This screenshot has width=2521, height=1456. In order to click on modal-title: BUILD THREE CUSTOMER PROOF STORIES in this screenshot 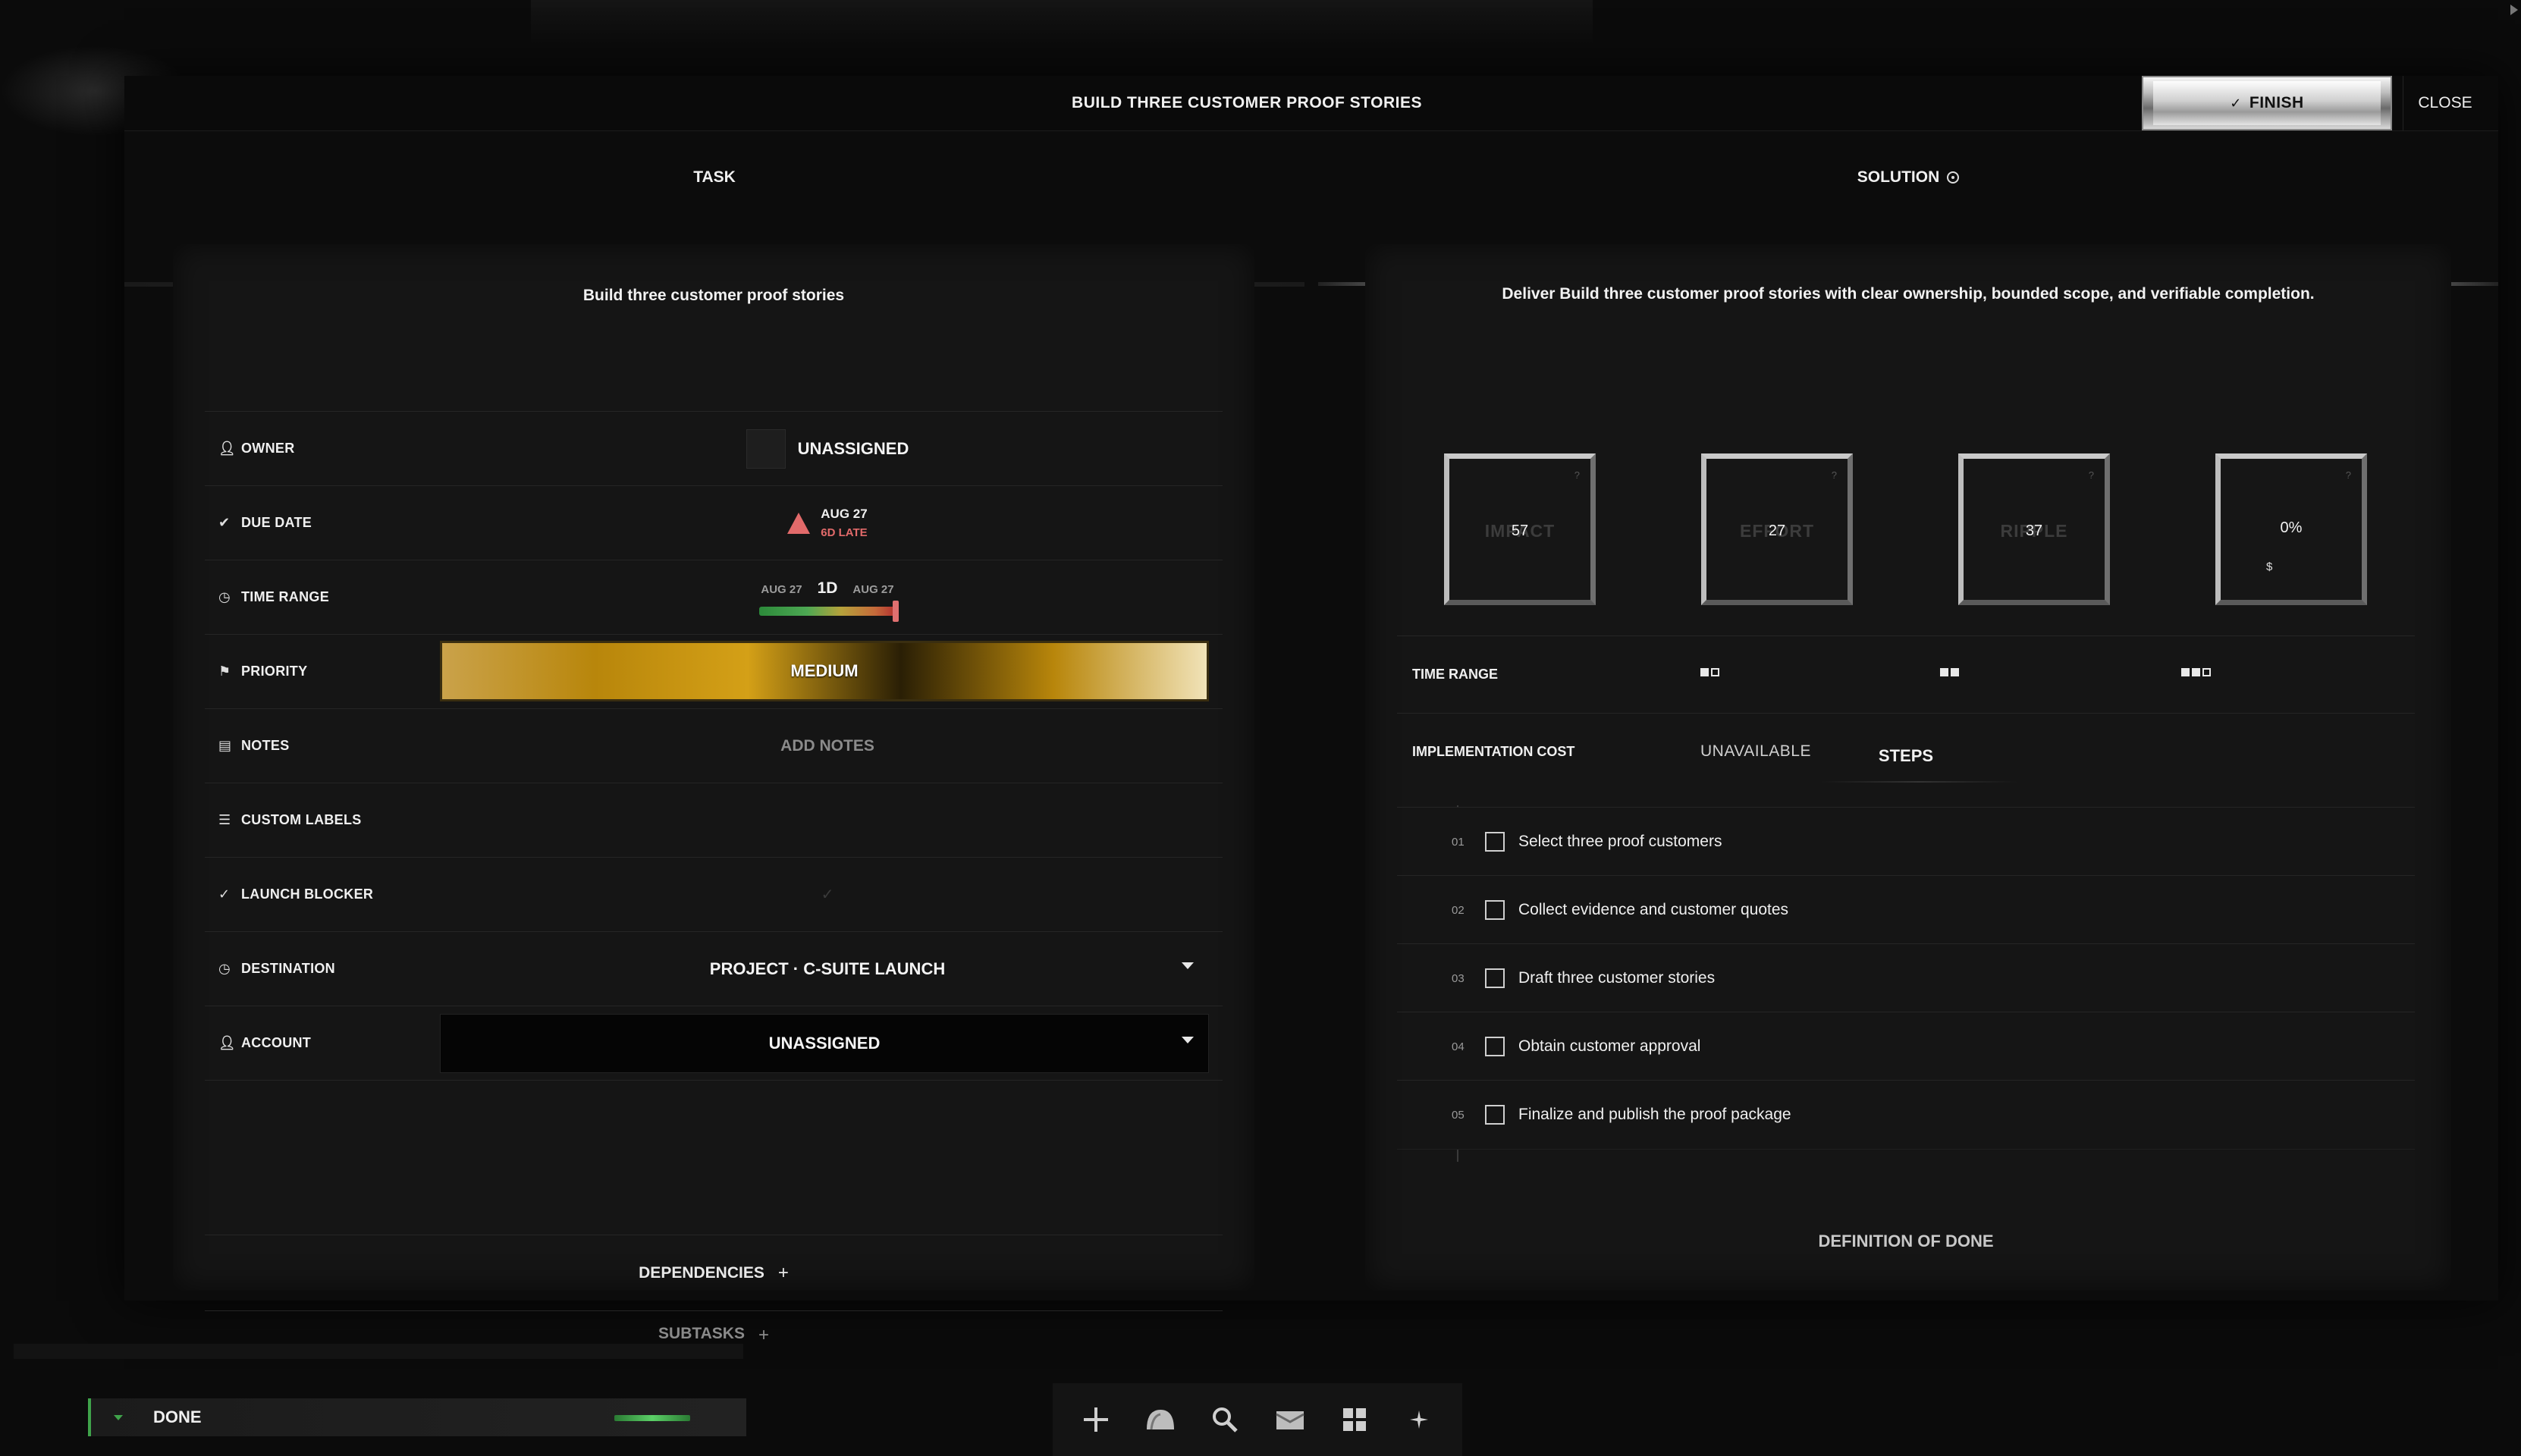, I will do `click(1247, 102)`.